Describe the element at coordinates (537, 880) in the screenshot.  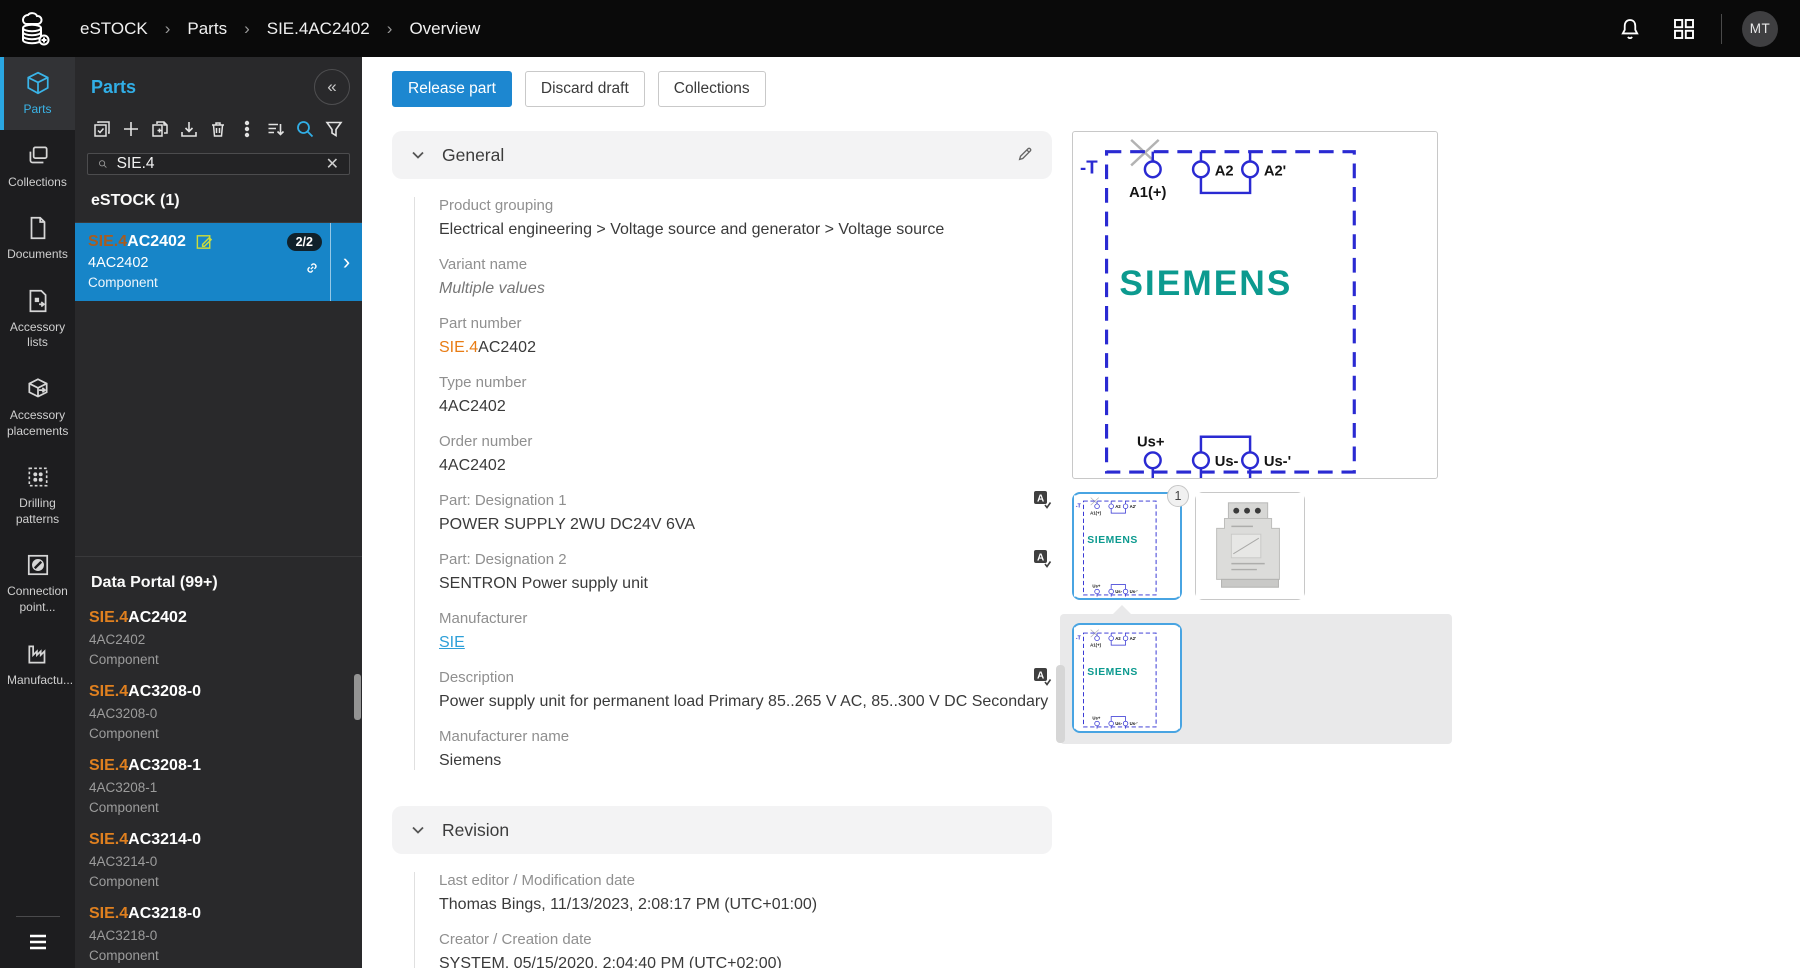
I see `field-label: Last editor / Modification date` at that location.